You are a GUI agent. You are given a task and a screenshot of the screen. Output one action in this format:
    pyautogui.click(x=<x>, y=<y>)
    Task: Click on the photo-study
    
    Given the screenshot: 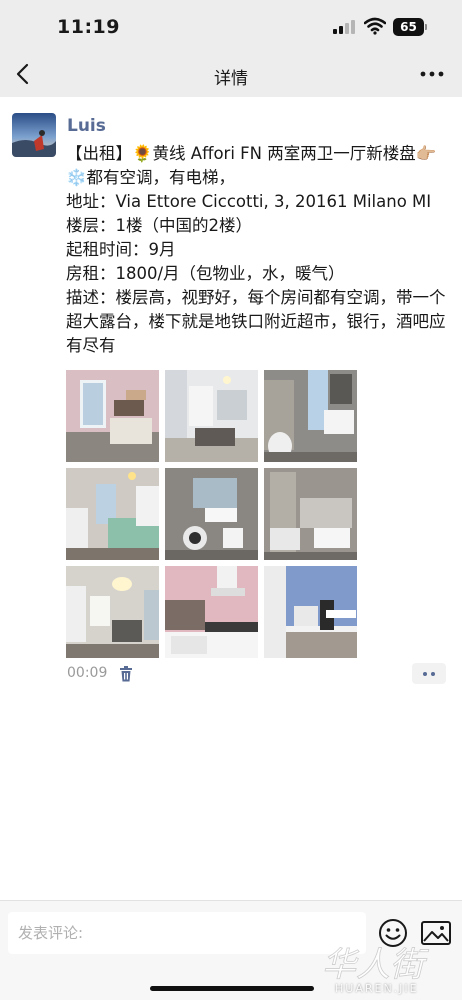 What is the action you would take?
    pyautogui.click(x=310, y=612)
    